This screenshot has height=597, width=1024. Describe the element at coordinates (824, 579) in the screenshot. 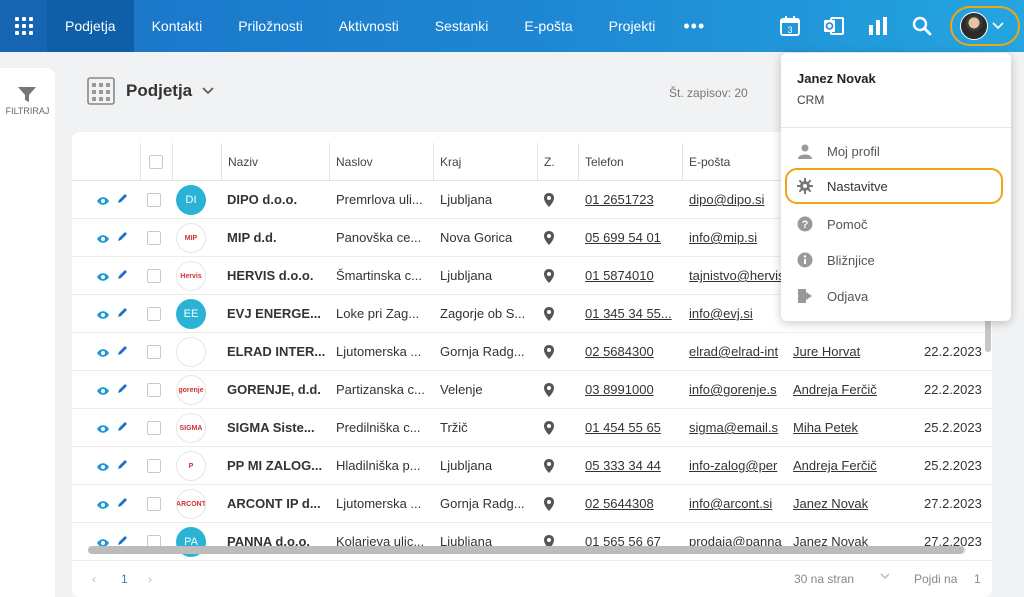

I see `per-page-select: 30 na stran` at that location.